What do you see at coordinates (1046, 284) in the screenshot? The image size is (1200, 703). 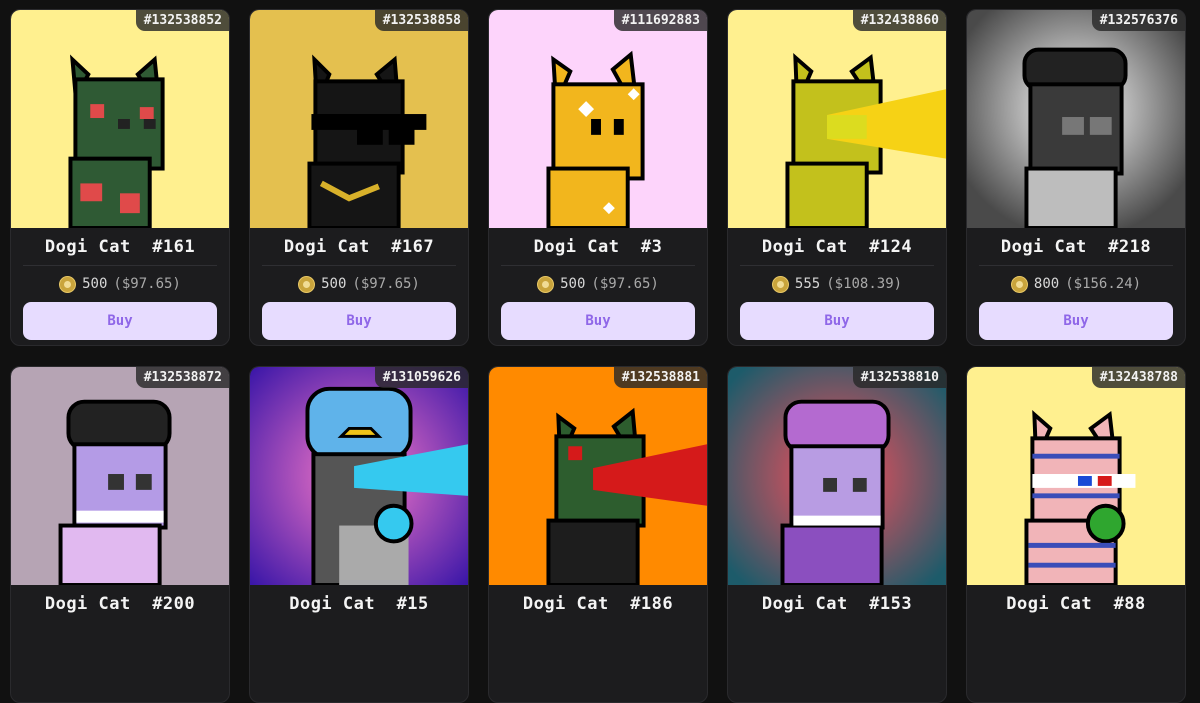 I see `price-amount: 800` at bounding box center [1046, 284].